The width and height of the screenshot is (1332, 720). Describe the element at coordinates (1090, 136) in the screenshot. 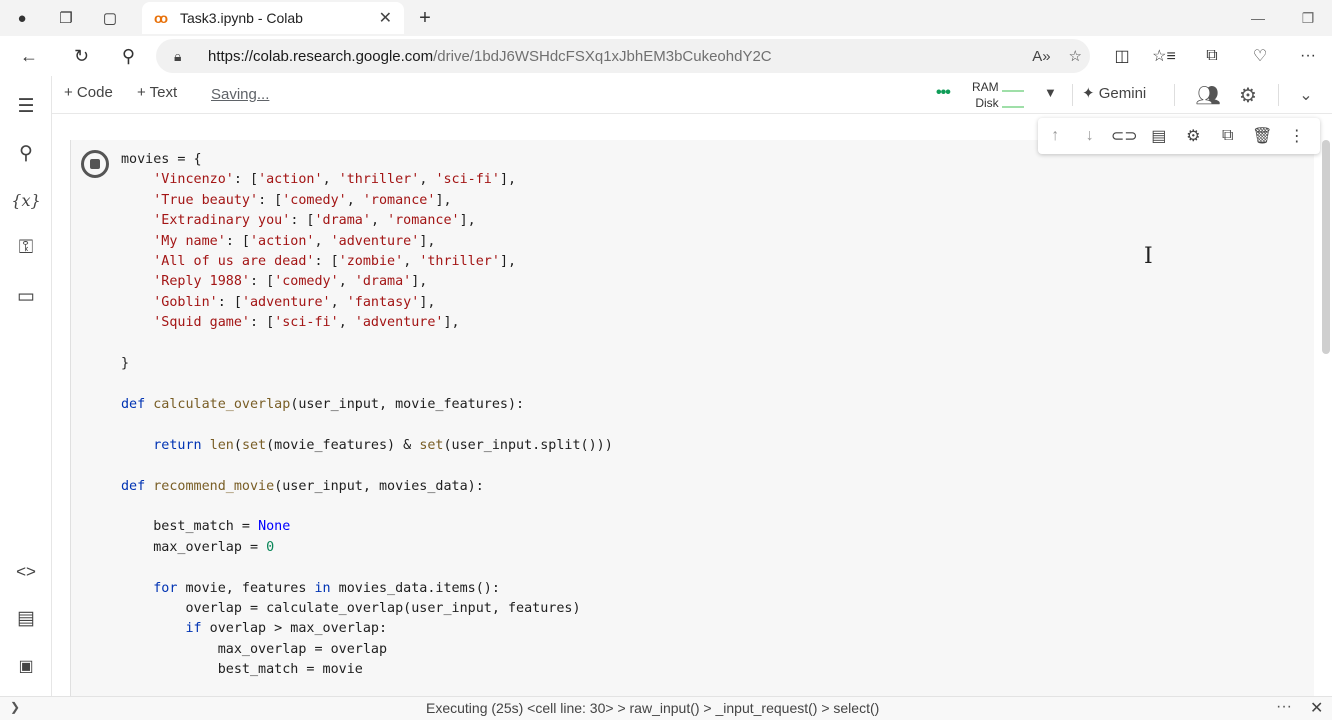

I see `arrow-down-icon: ↓` at that location.